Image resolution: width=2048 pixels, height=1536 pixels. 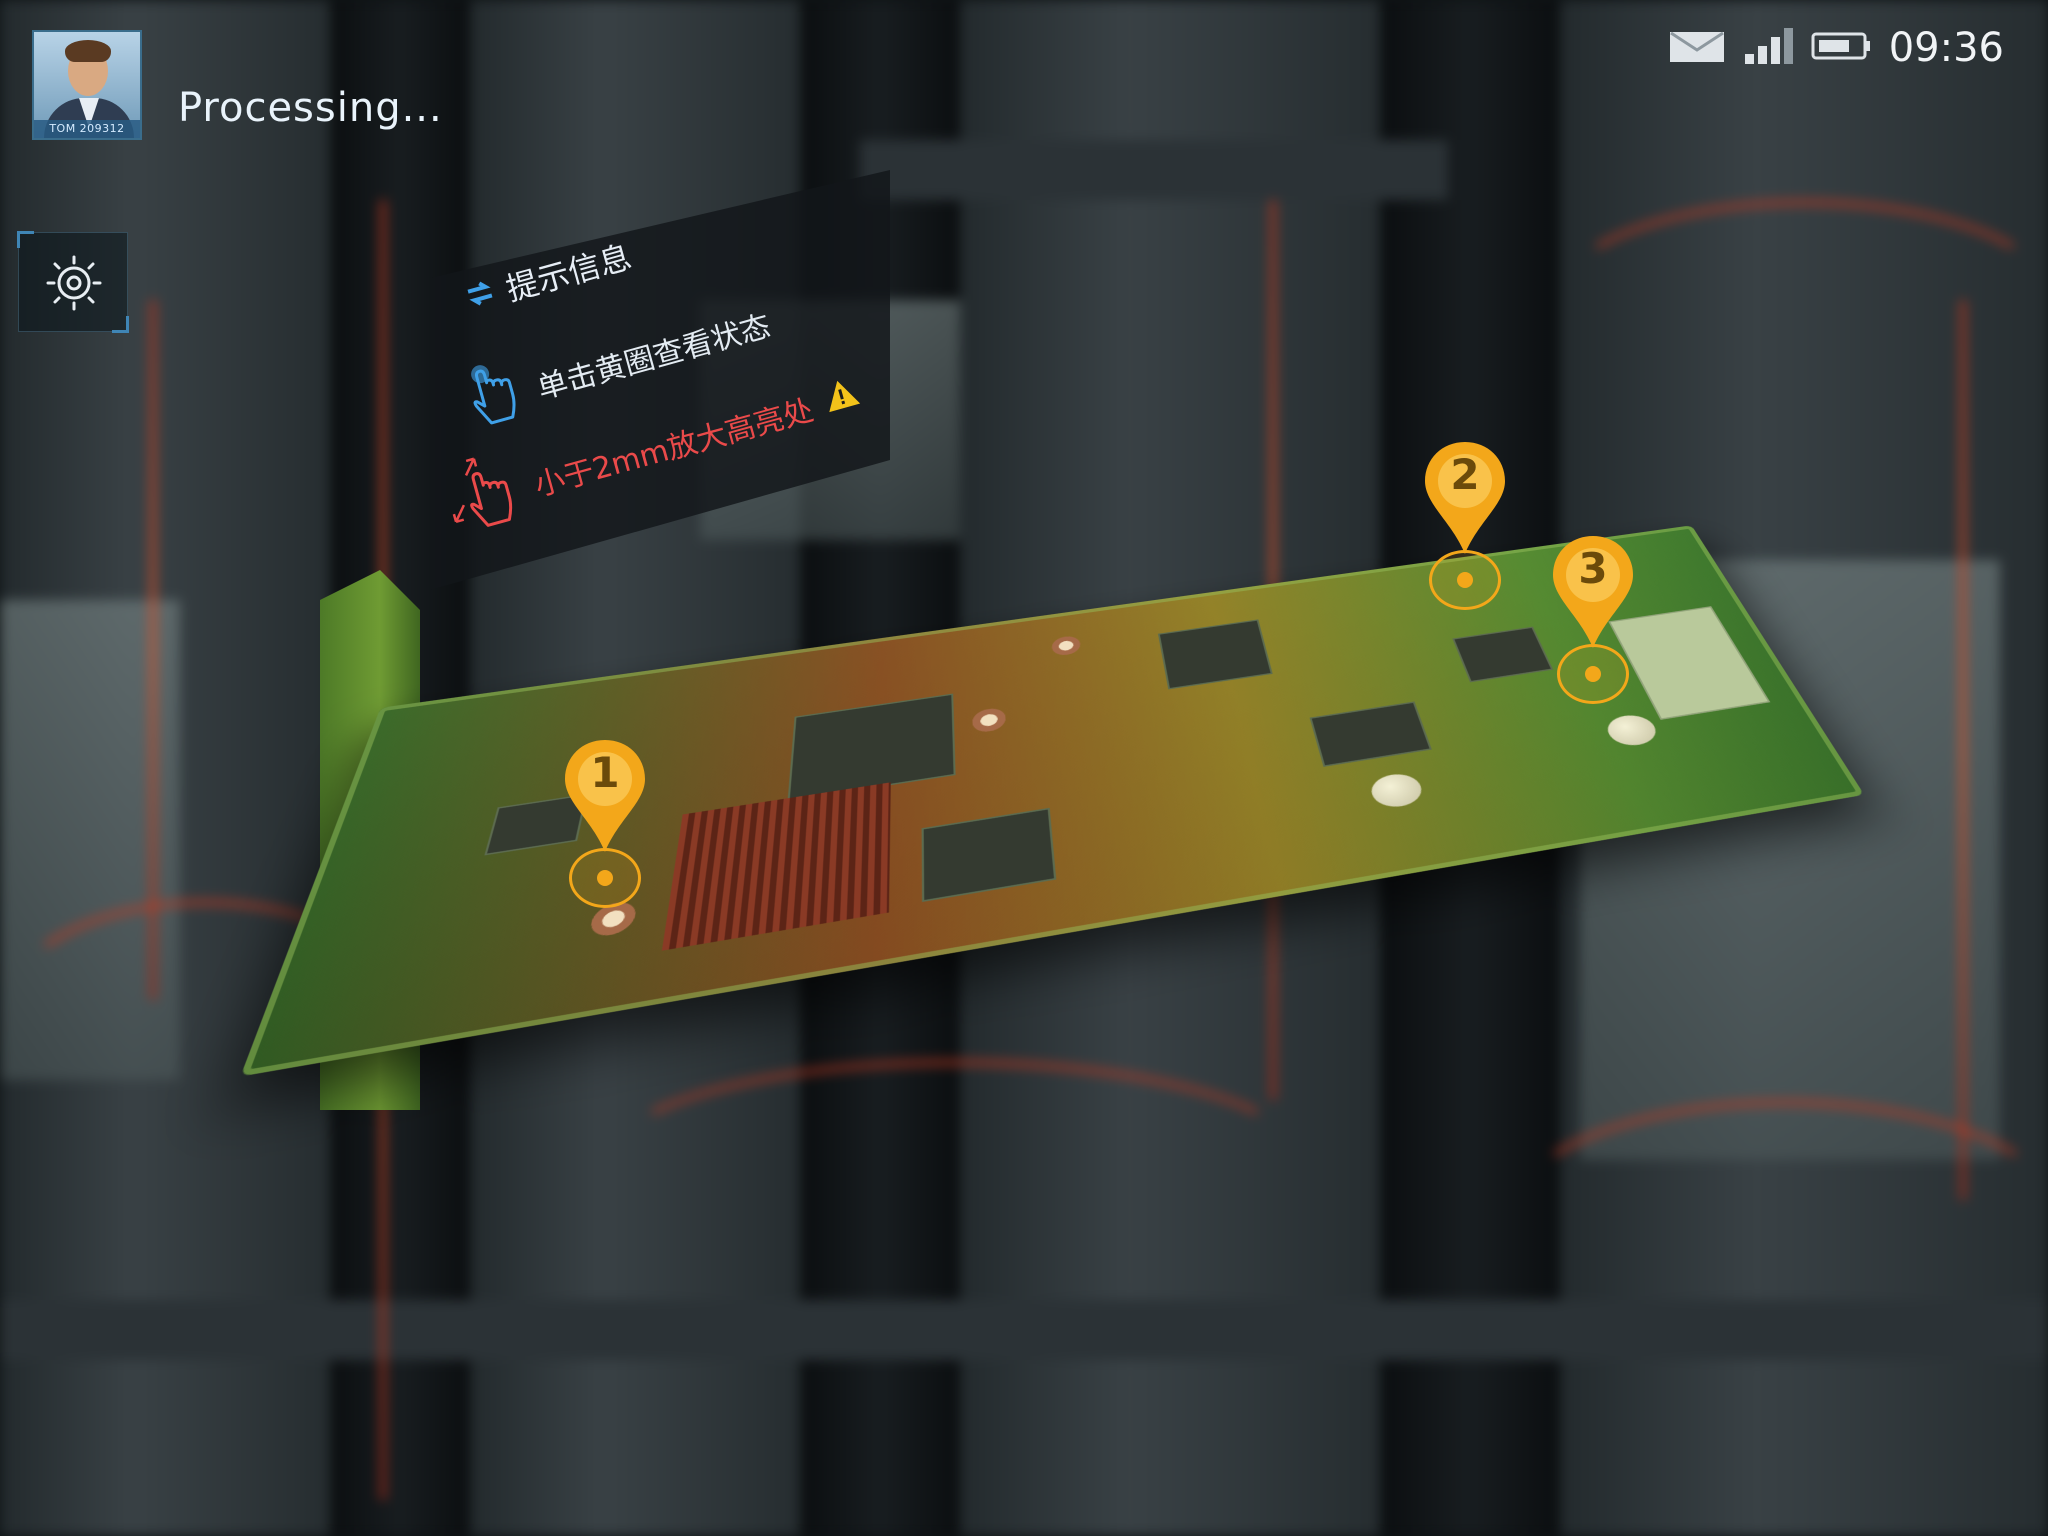 What do you see at coordinates (1465, 474) in the screenshot?
I see `marker-2-label: 2` at bounding box center [1465, 474].